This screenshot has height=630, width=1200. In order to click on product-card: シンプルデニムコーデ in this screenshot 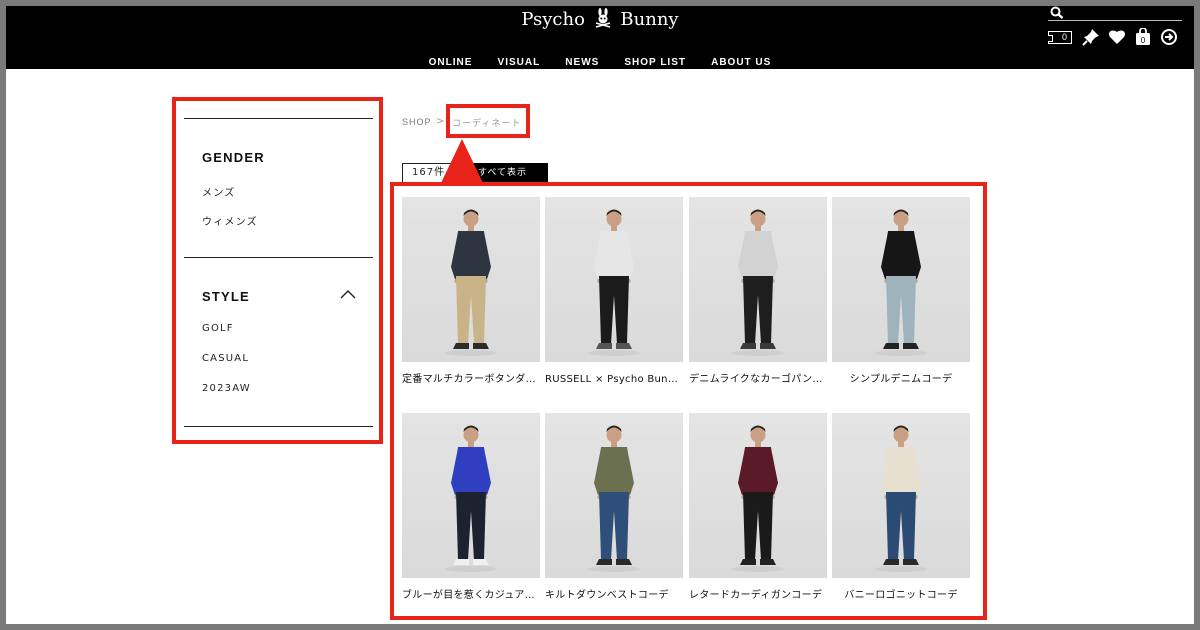, I will do `click(901, 291)`.